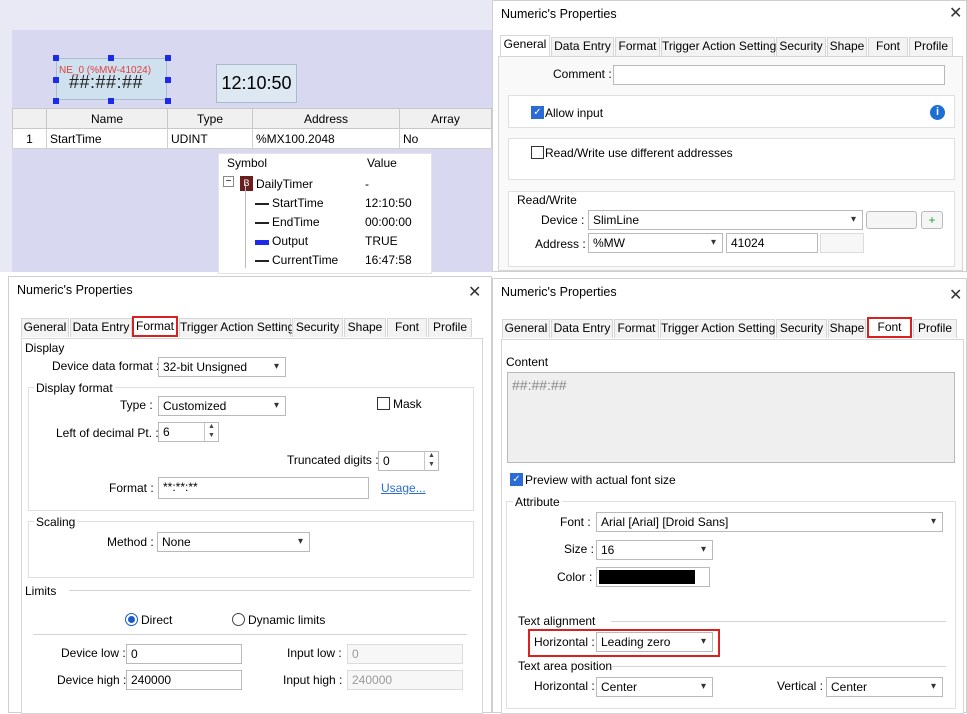 The image size is (967, 714). I want to click on area-horizontal-select: Center ▾, so click(654, 687).